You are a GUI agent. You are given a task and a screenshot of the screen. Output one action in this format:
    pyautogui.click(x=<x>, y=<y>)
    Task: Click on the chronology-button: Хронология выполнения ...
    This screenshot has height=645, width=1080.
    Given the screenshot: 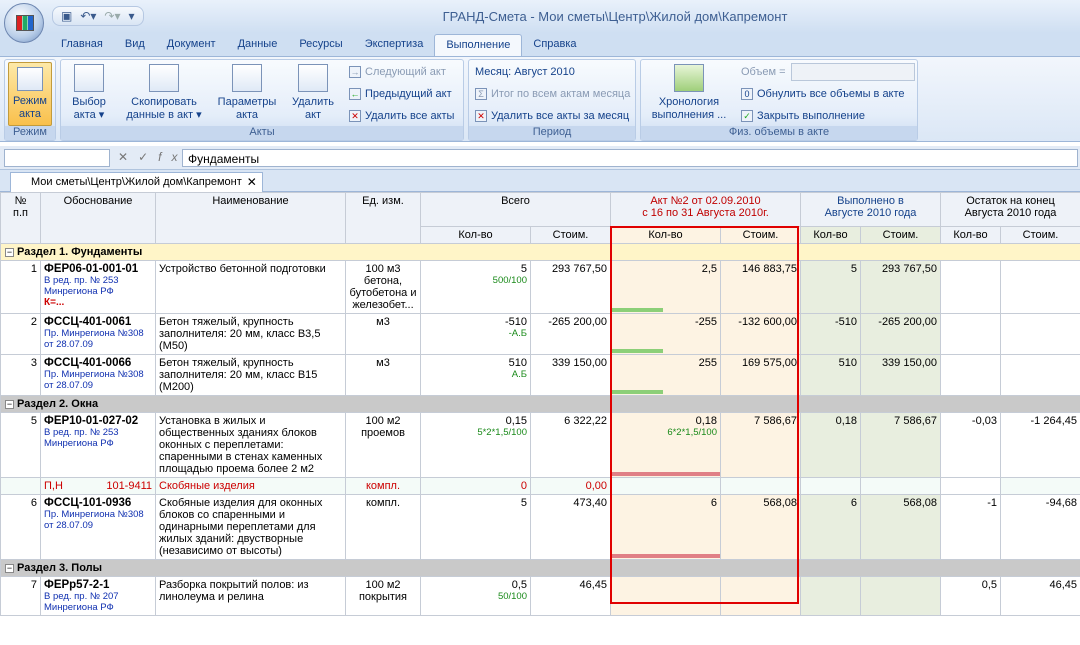 What is the action you would take?
    pyautogui.click(x=689, y=93)
    